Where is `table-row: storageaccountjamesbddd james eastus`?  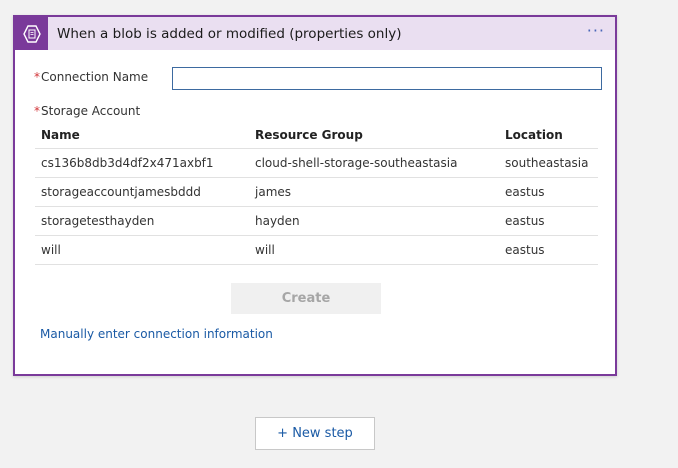
table-row: storageaccountjamesbddd james eastus is located at coordinates (316, 192).